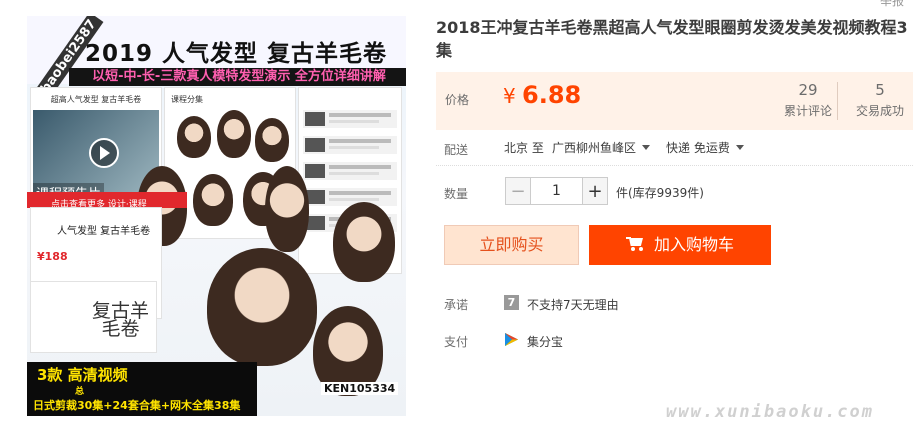  I want to click on add-to-cart-label: 加入购物车, so click(693, 244).